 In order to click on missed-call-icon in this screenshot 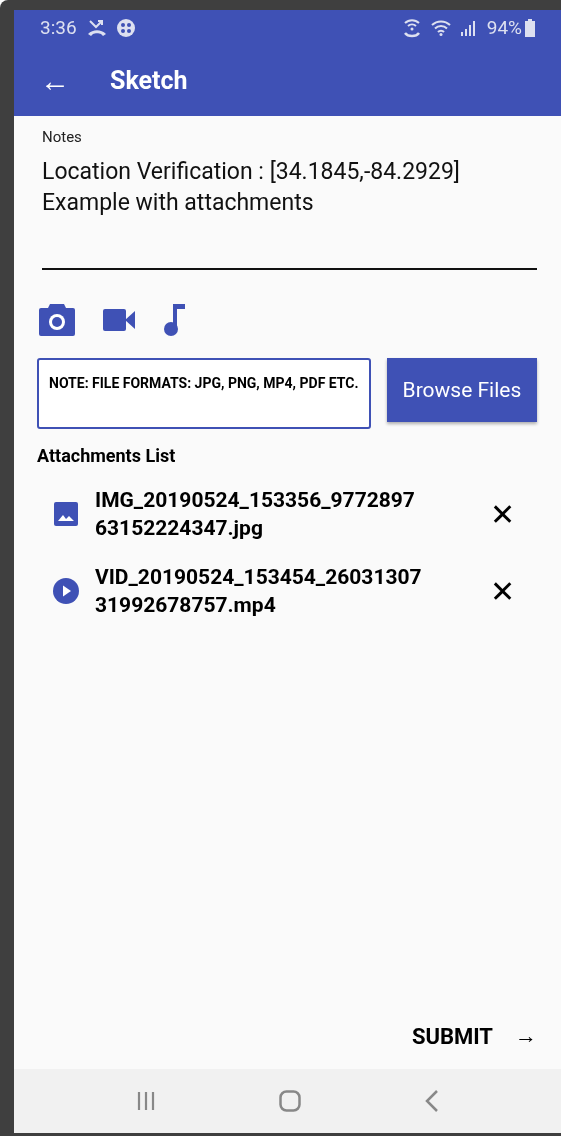, I will do `click(96, 27)`.